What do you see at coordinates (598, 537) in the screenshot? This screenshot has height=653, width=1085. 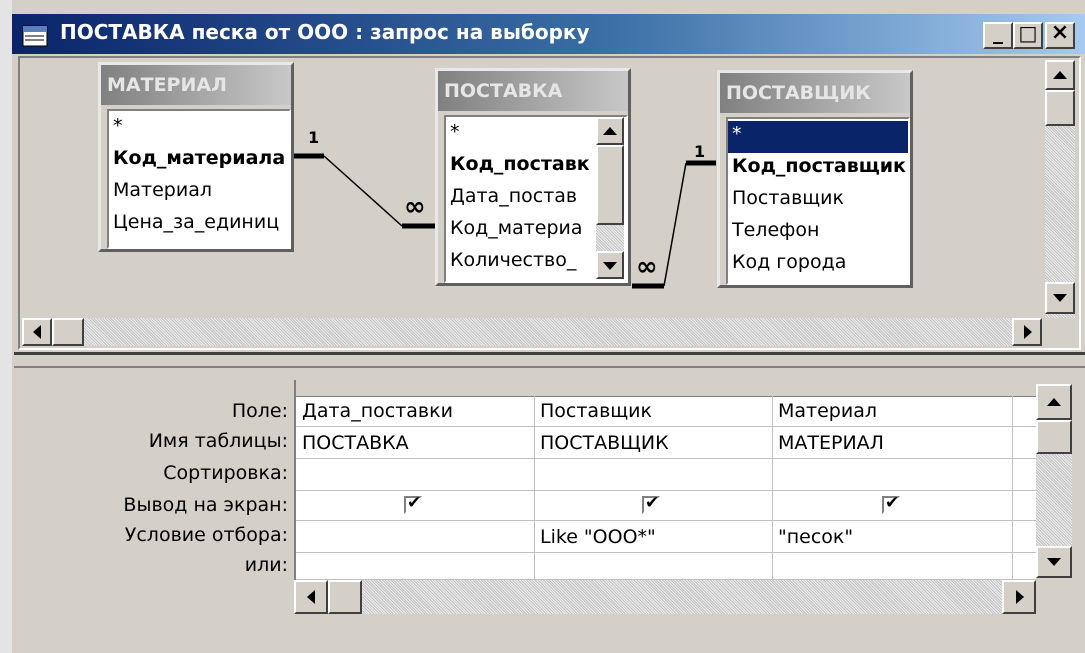 I see `grid-criteria-cell: Like "ООО*"` at bounding box center [598, 537].